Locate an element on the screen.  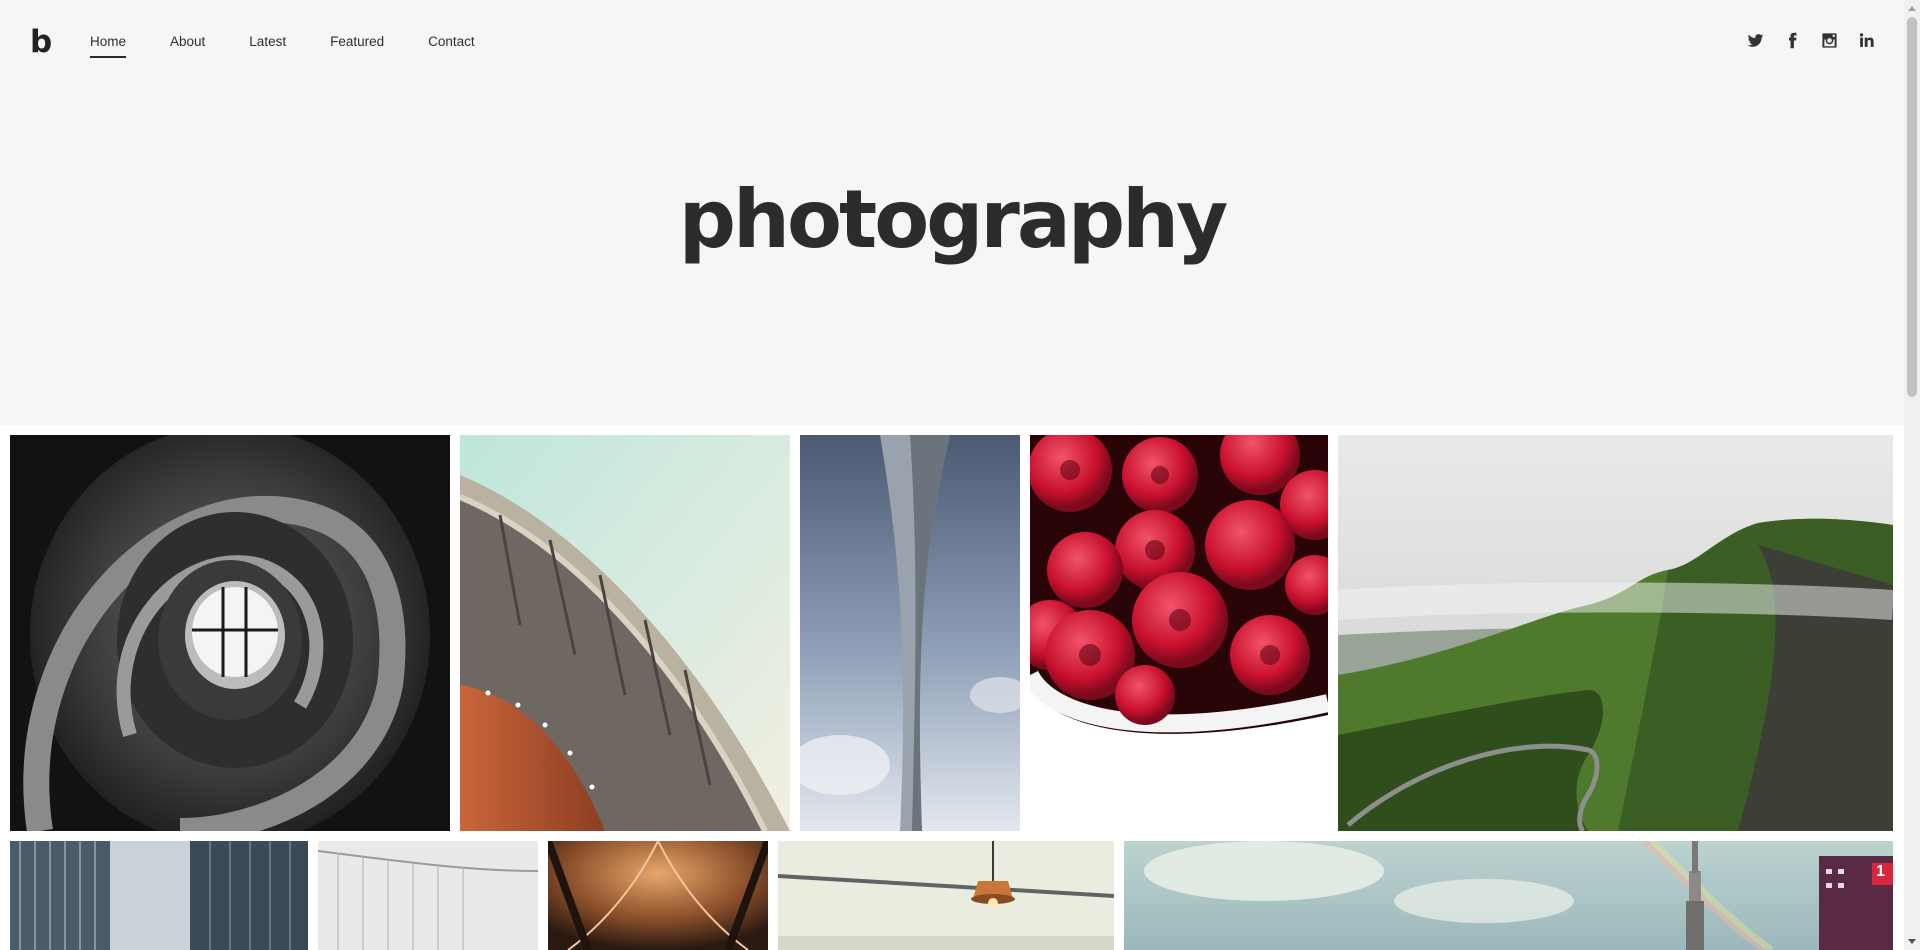
twitter-icon is located at coordinates (1755, 40).